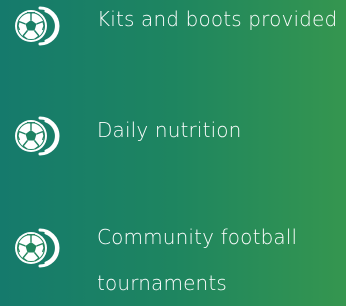  Describe the element at coordinates (169, 130) in the screenshot. I see `feature-label: Daily nutrition` at that location.